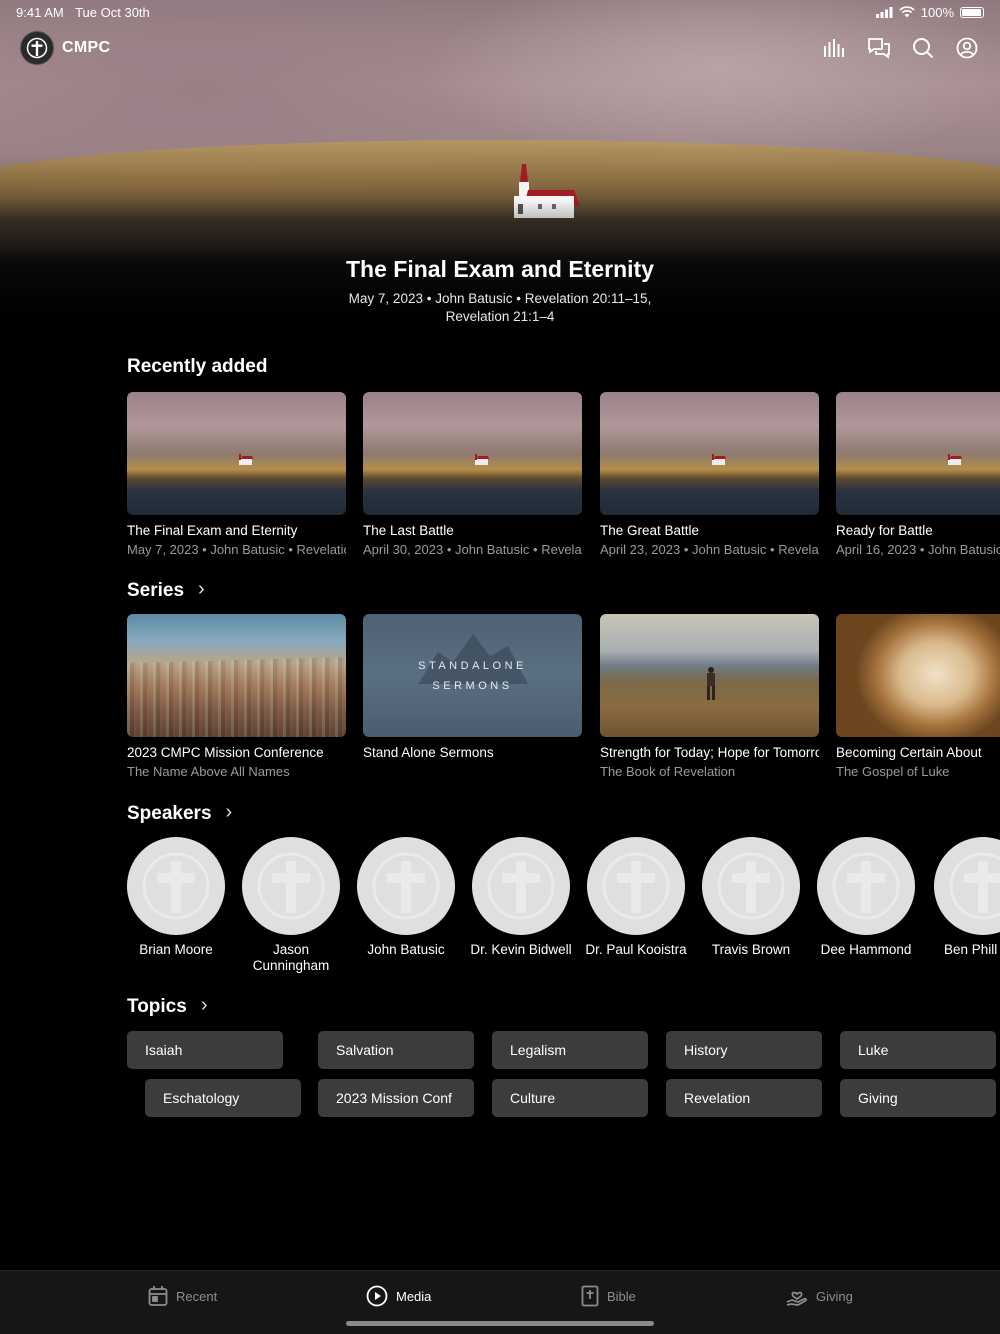  I want to click on app-name: CMPC, so click(86, 47).